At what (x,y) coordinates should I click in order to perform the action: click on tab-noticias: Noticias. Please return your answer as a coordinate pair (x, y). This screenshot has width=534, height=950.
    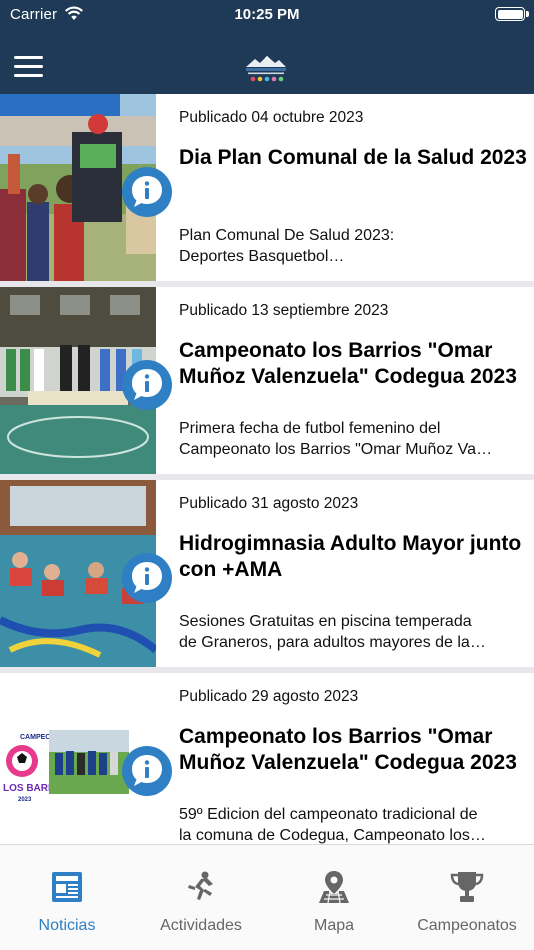
    Looking at the image, I should click on (67, 897).